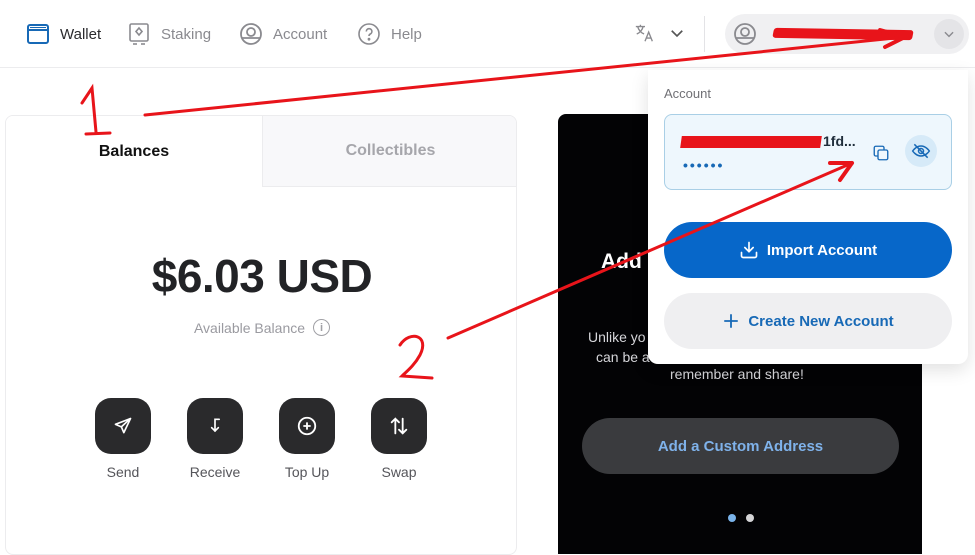 The image size is (975, 555). I want to click on top-up-action: Top Up, so click(307, 439).